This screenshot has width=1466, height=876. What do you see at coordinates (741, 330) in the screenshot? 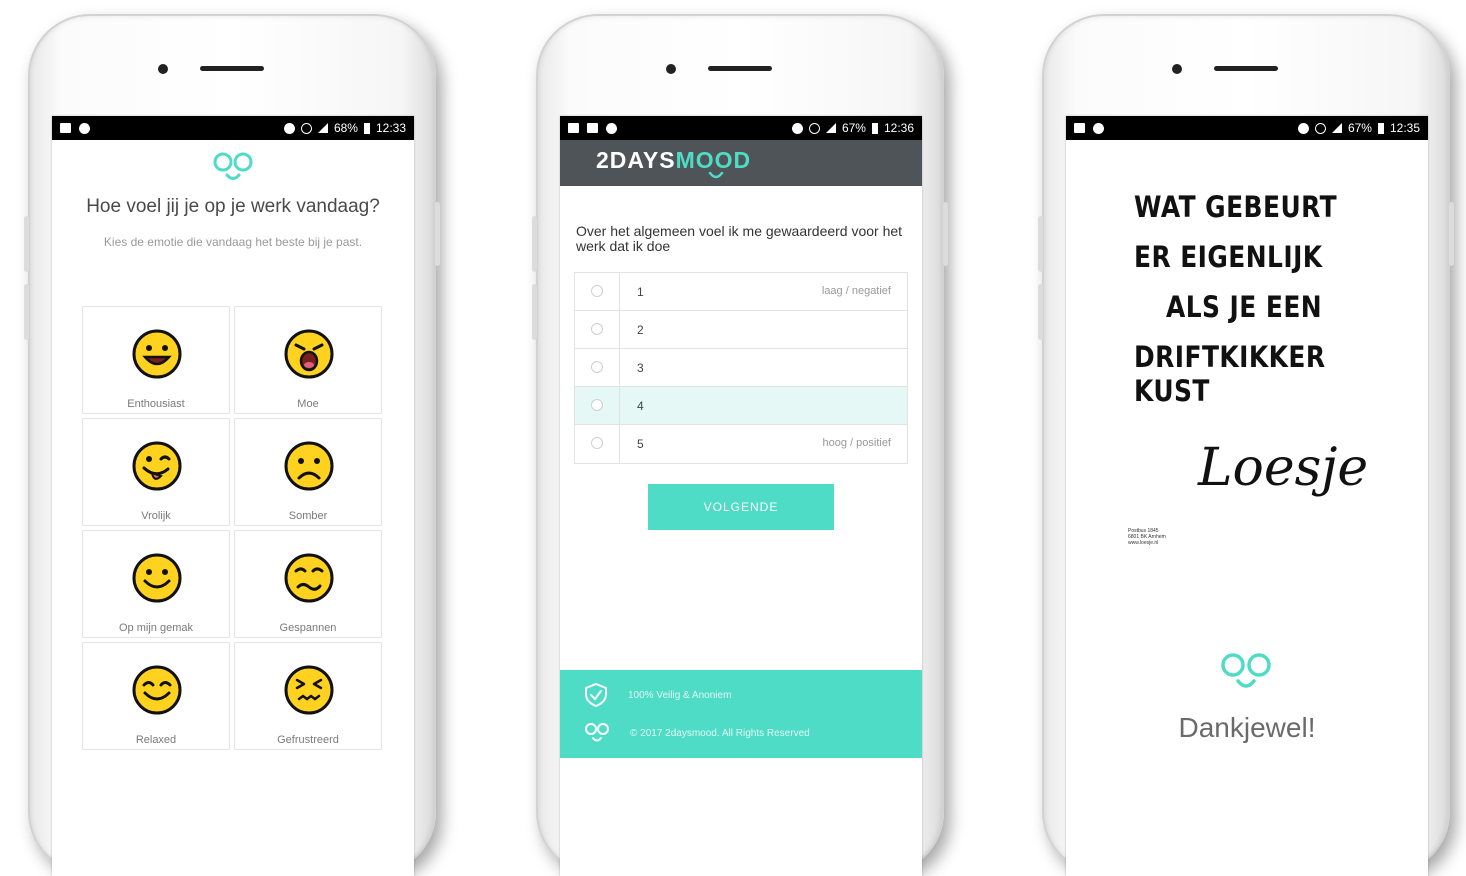
I see `answer-option-2: 2` at bounding box center [741, 330].